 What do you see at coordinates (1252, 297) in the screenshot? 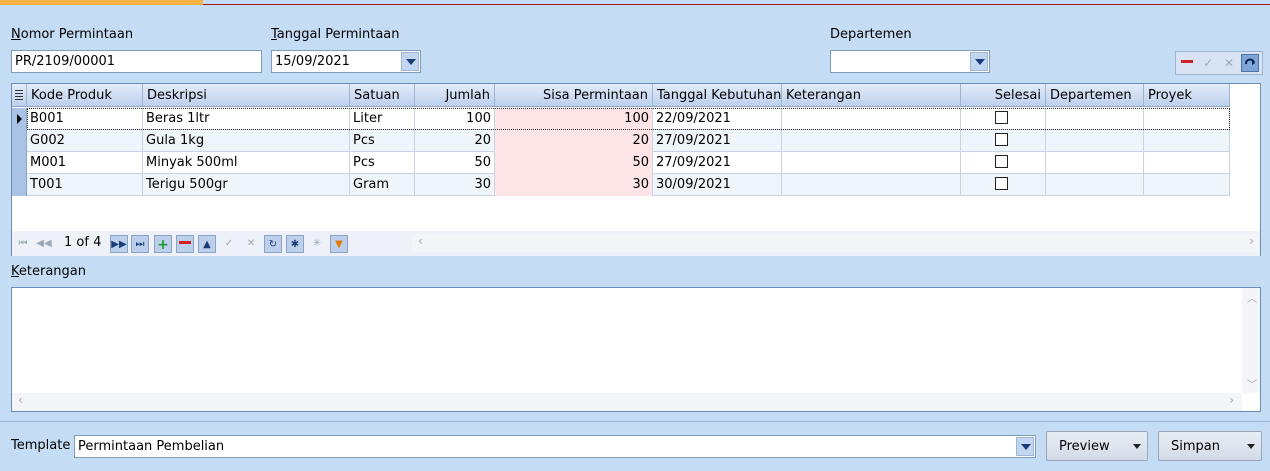
I see `scroll-up-icon: ︿` at bounding box center [1252, 297].